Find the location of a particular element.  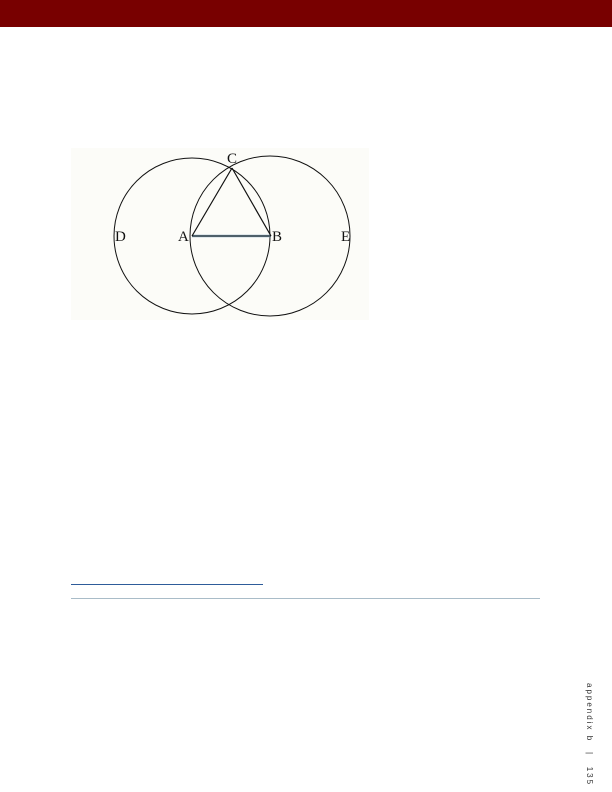

running-footer: appendix b | 135 is located at coordinates (589, 734).